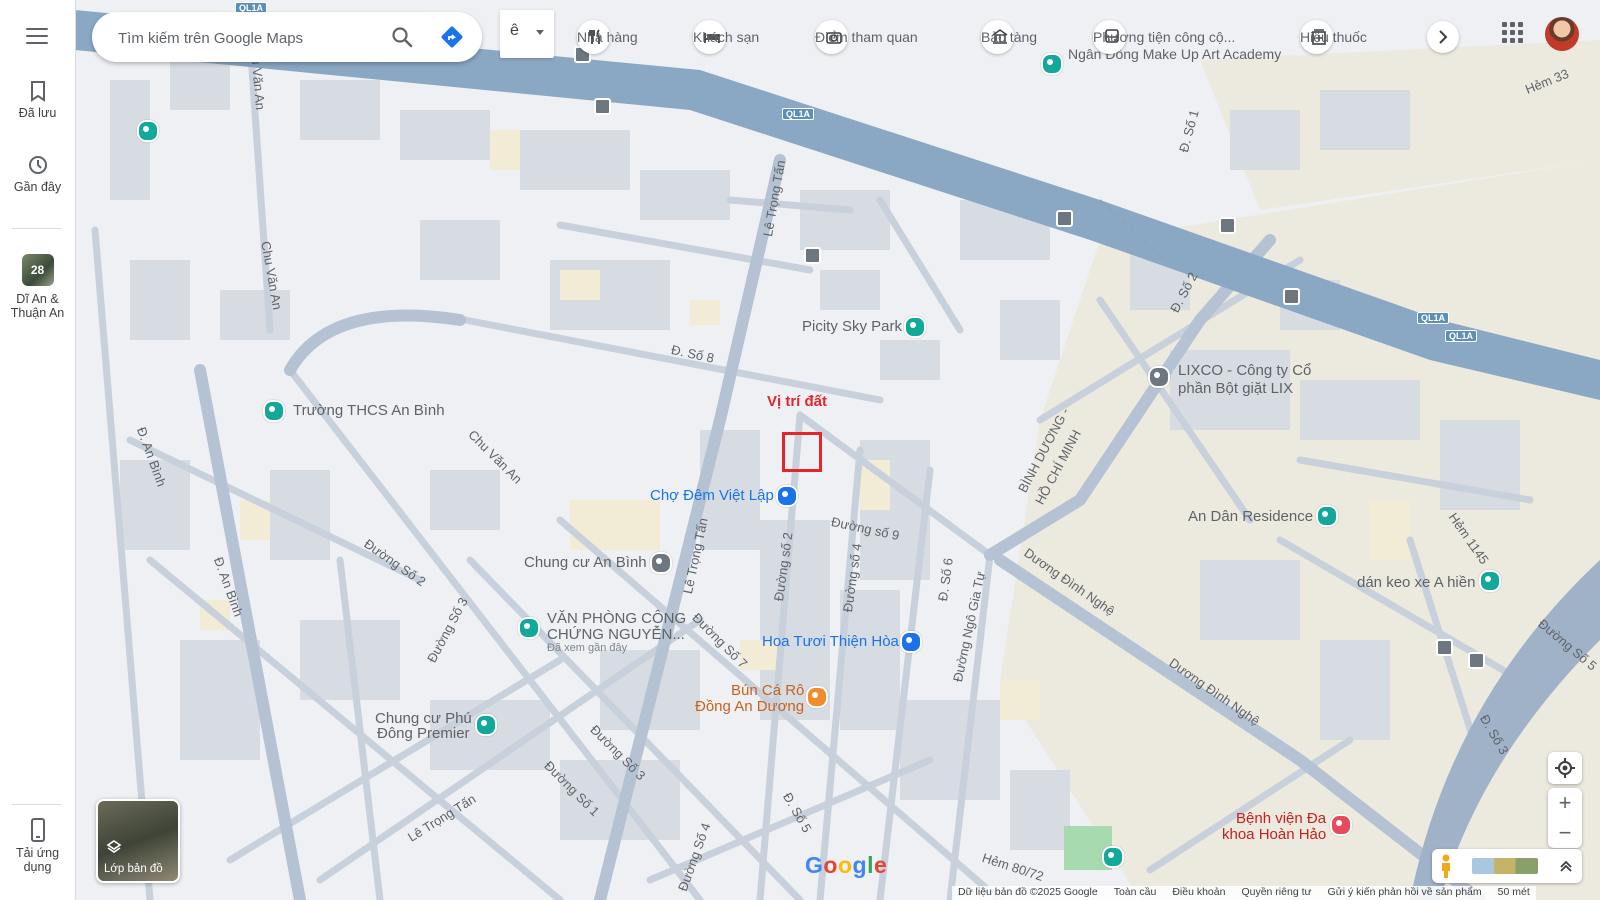 The image size is (1600, 900). I want to click on poi-label-market: Chợ Đêm Việt Lập, so click(712, 495).